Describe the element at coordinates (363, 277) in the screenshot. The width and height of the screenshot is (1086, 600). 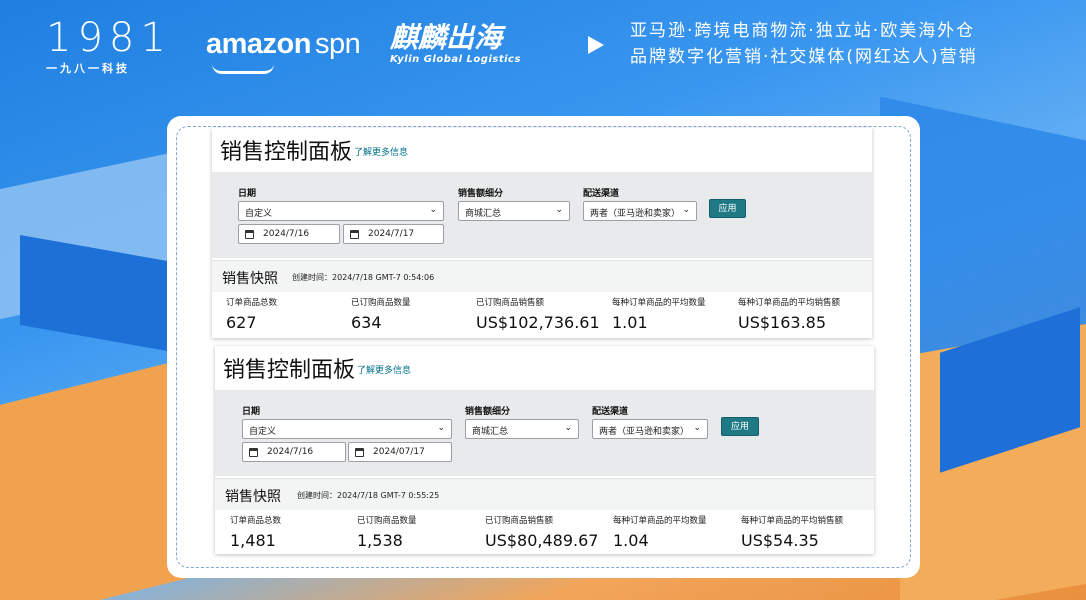
I see `snapshot-time: 创建时间：2024/7/18 GMT-7 0:54:06` at that location.